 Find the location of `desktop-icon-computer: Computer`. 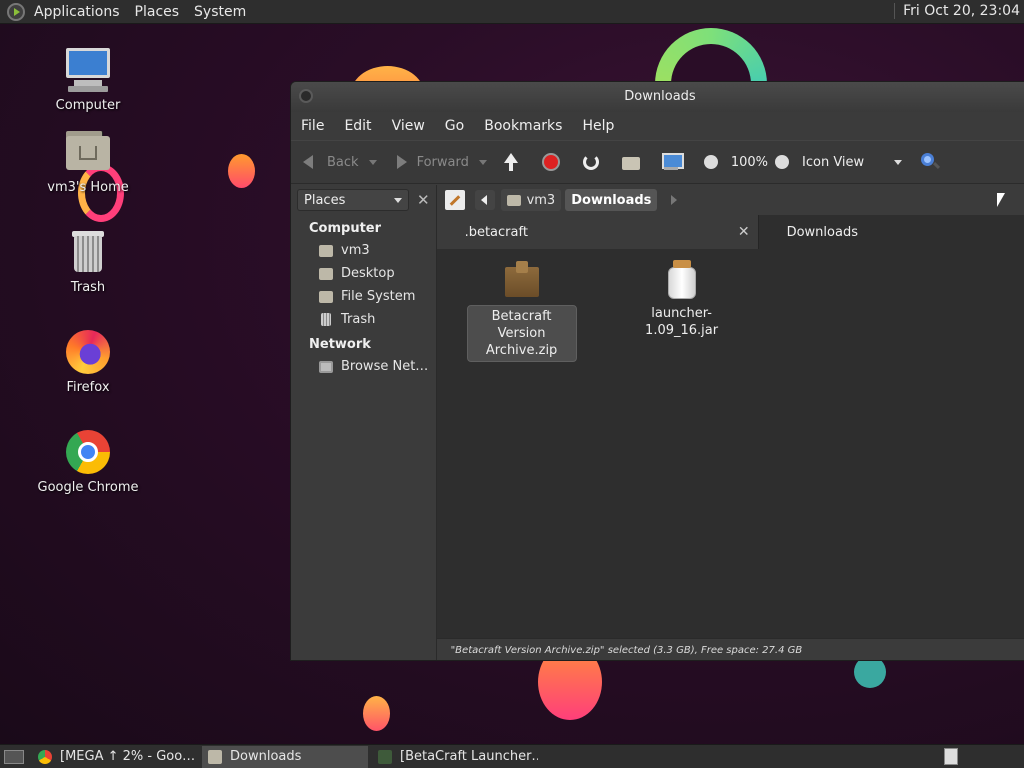

desktop-icon-computer: Computer is located at coordinates (88, 79).